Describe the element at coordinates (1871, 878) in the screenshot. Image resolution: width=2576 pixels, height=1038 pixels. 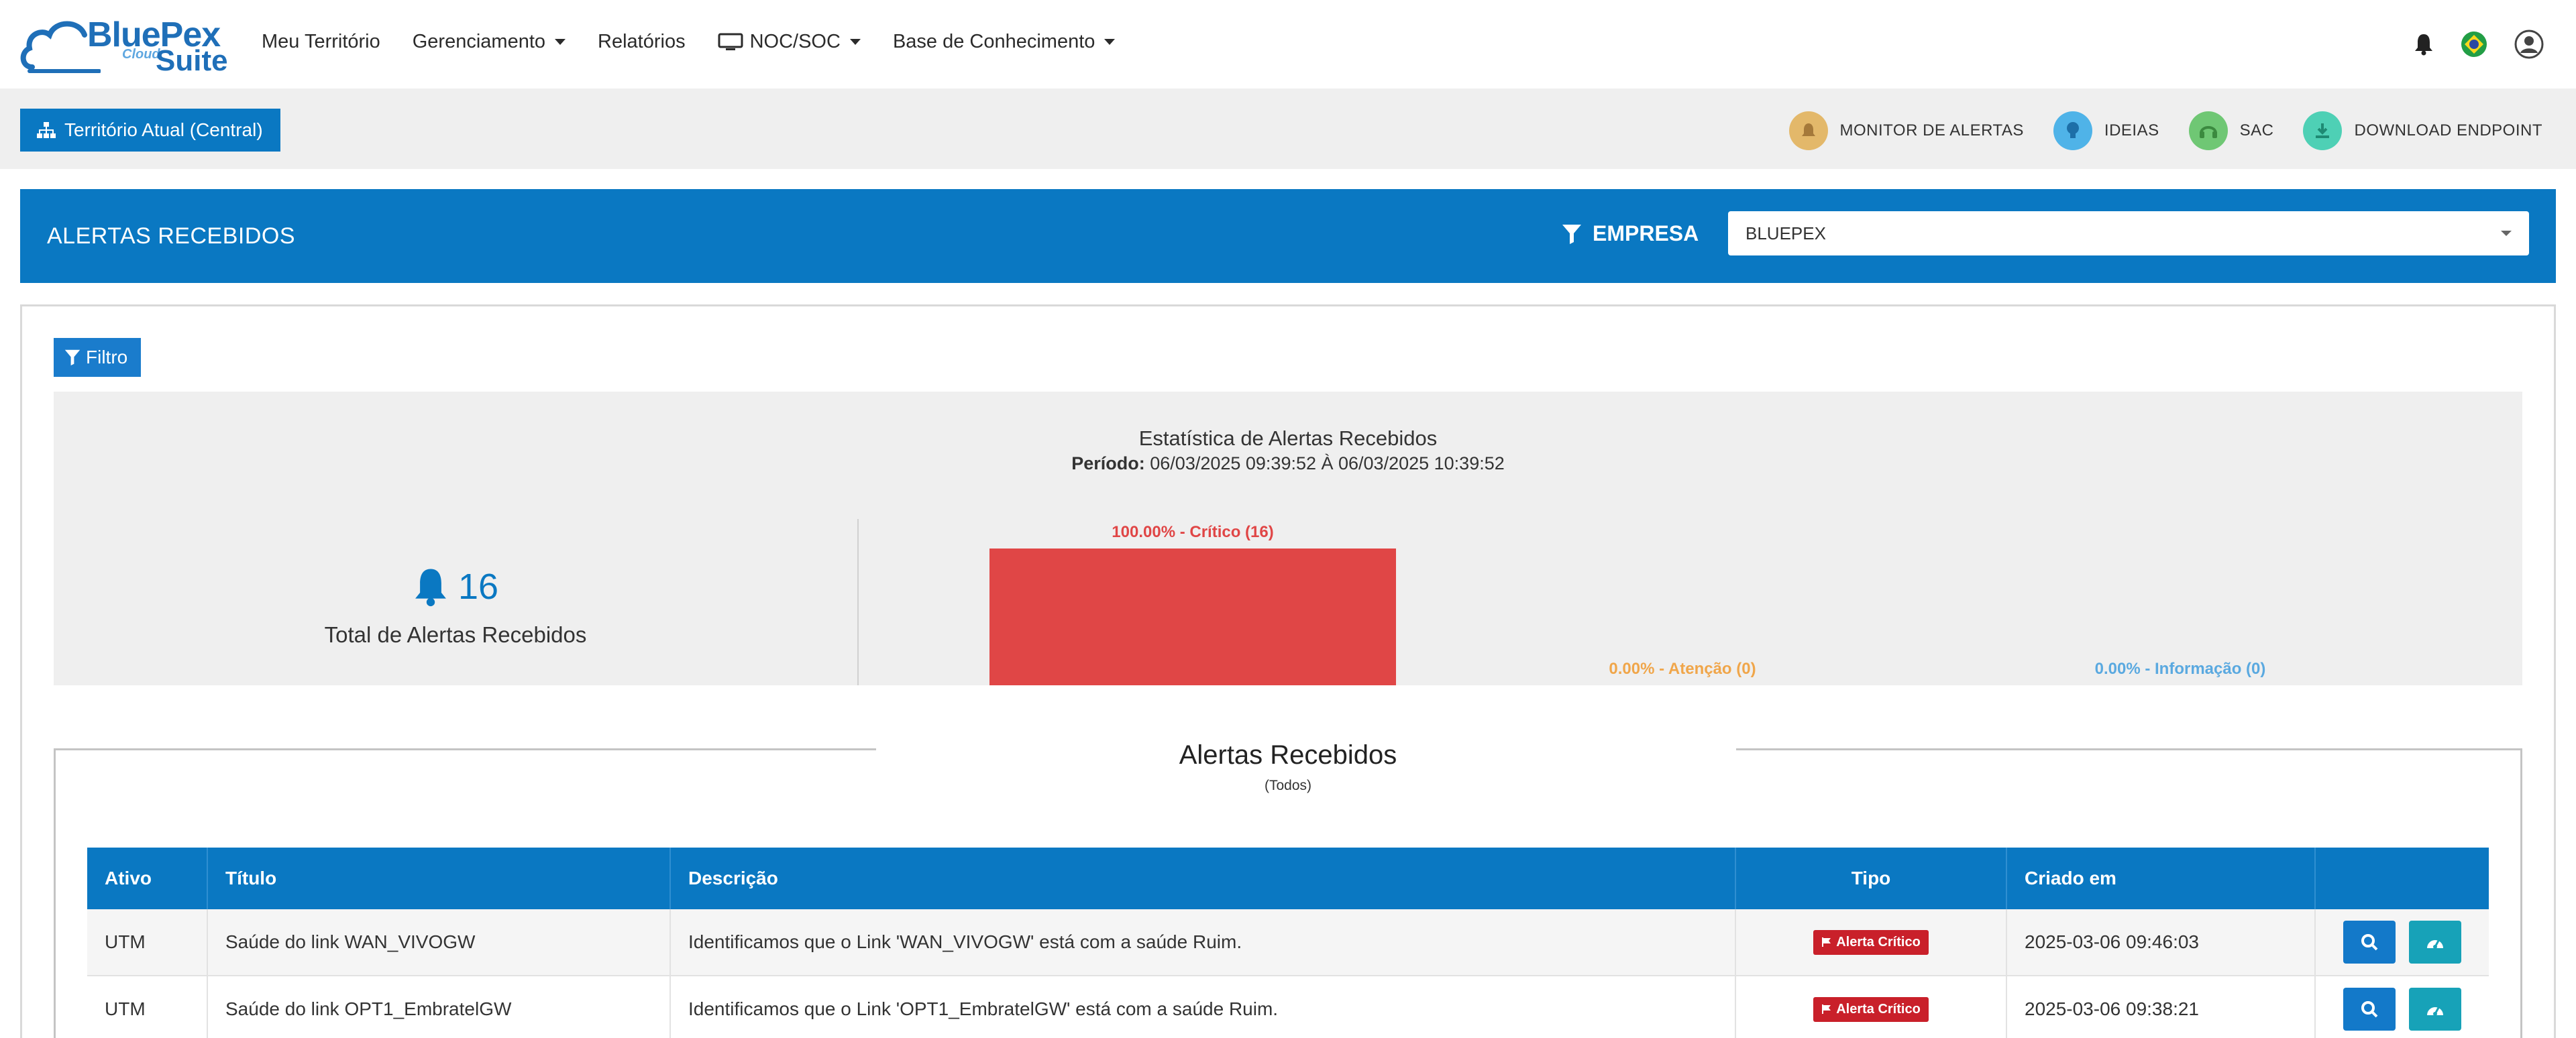
I see `col-tipo: Tipo` at that location.